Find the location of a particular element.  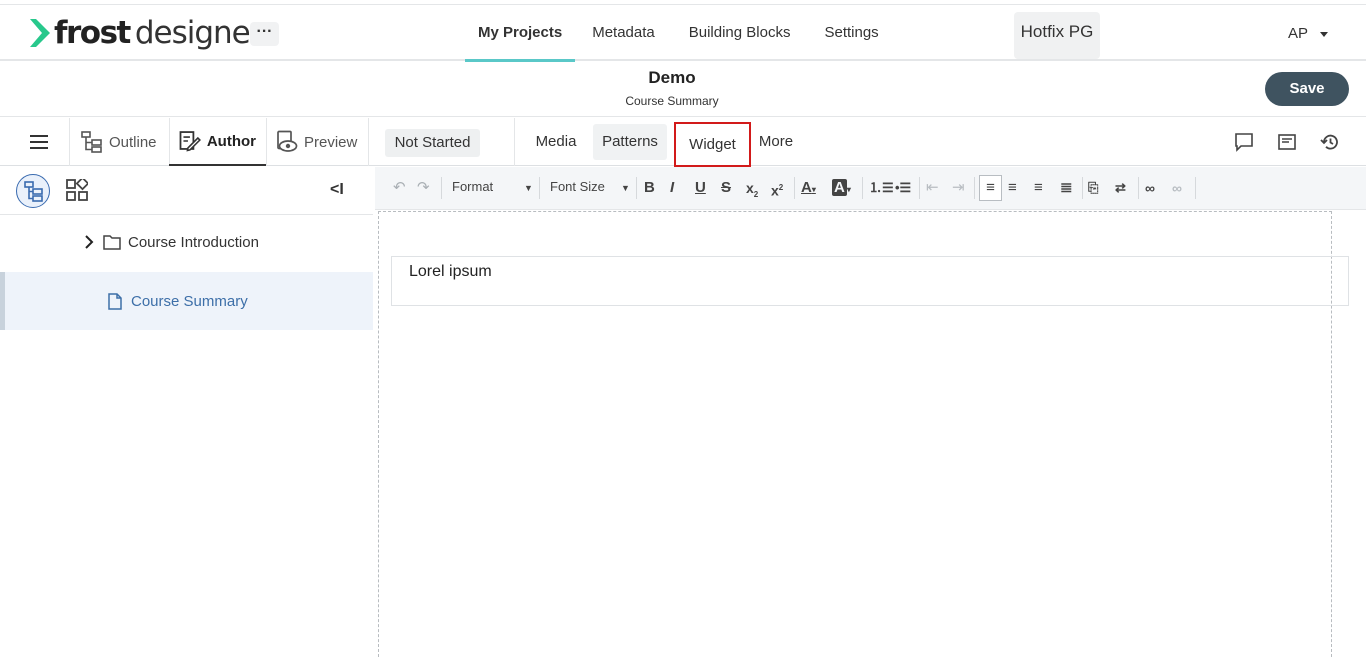

tab-preview: Preview is located at coordinates (316, 142).